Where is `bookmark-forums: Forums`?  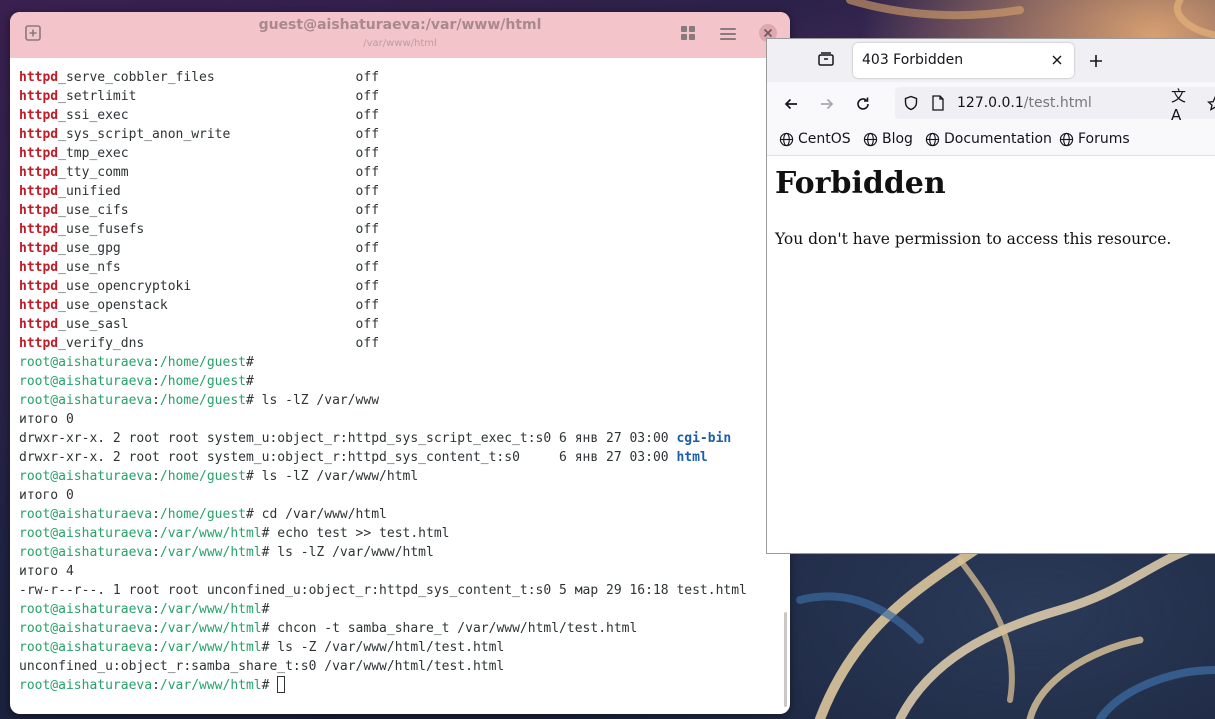
bookmark-forums: Forums is located at coordinates (1094, 139).